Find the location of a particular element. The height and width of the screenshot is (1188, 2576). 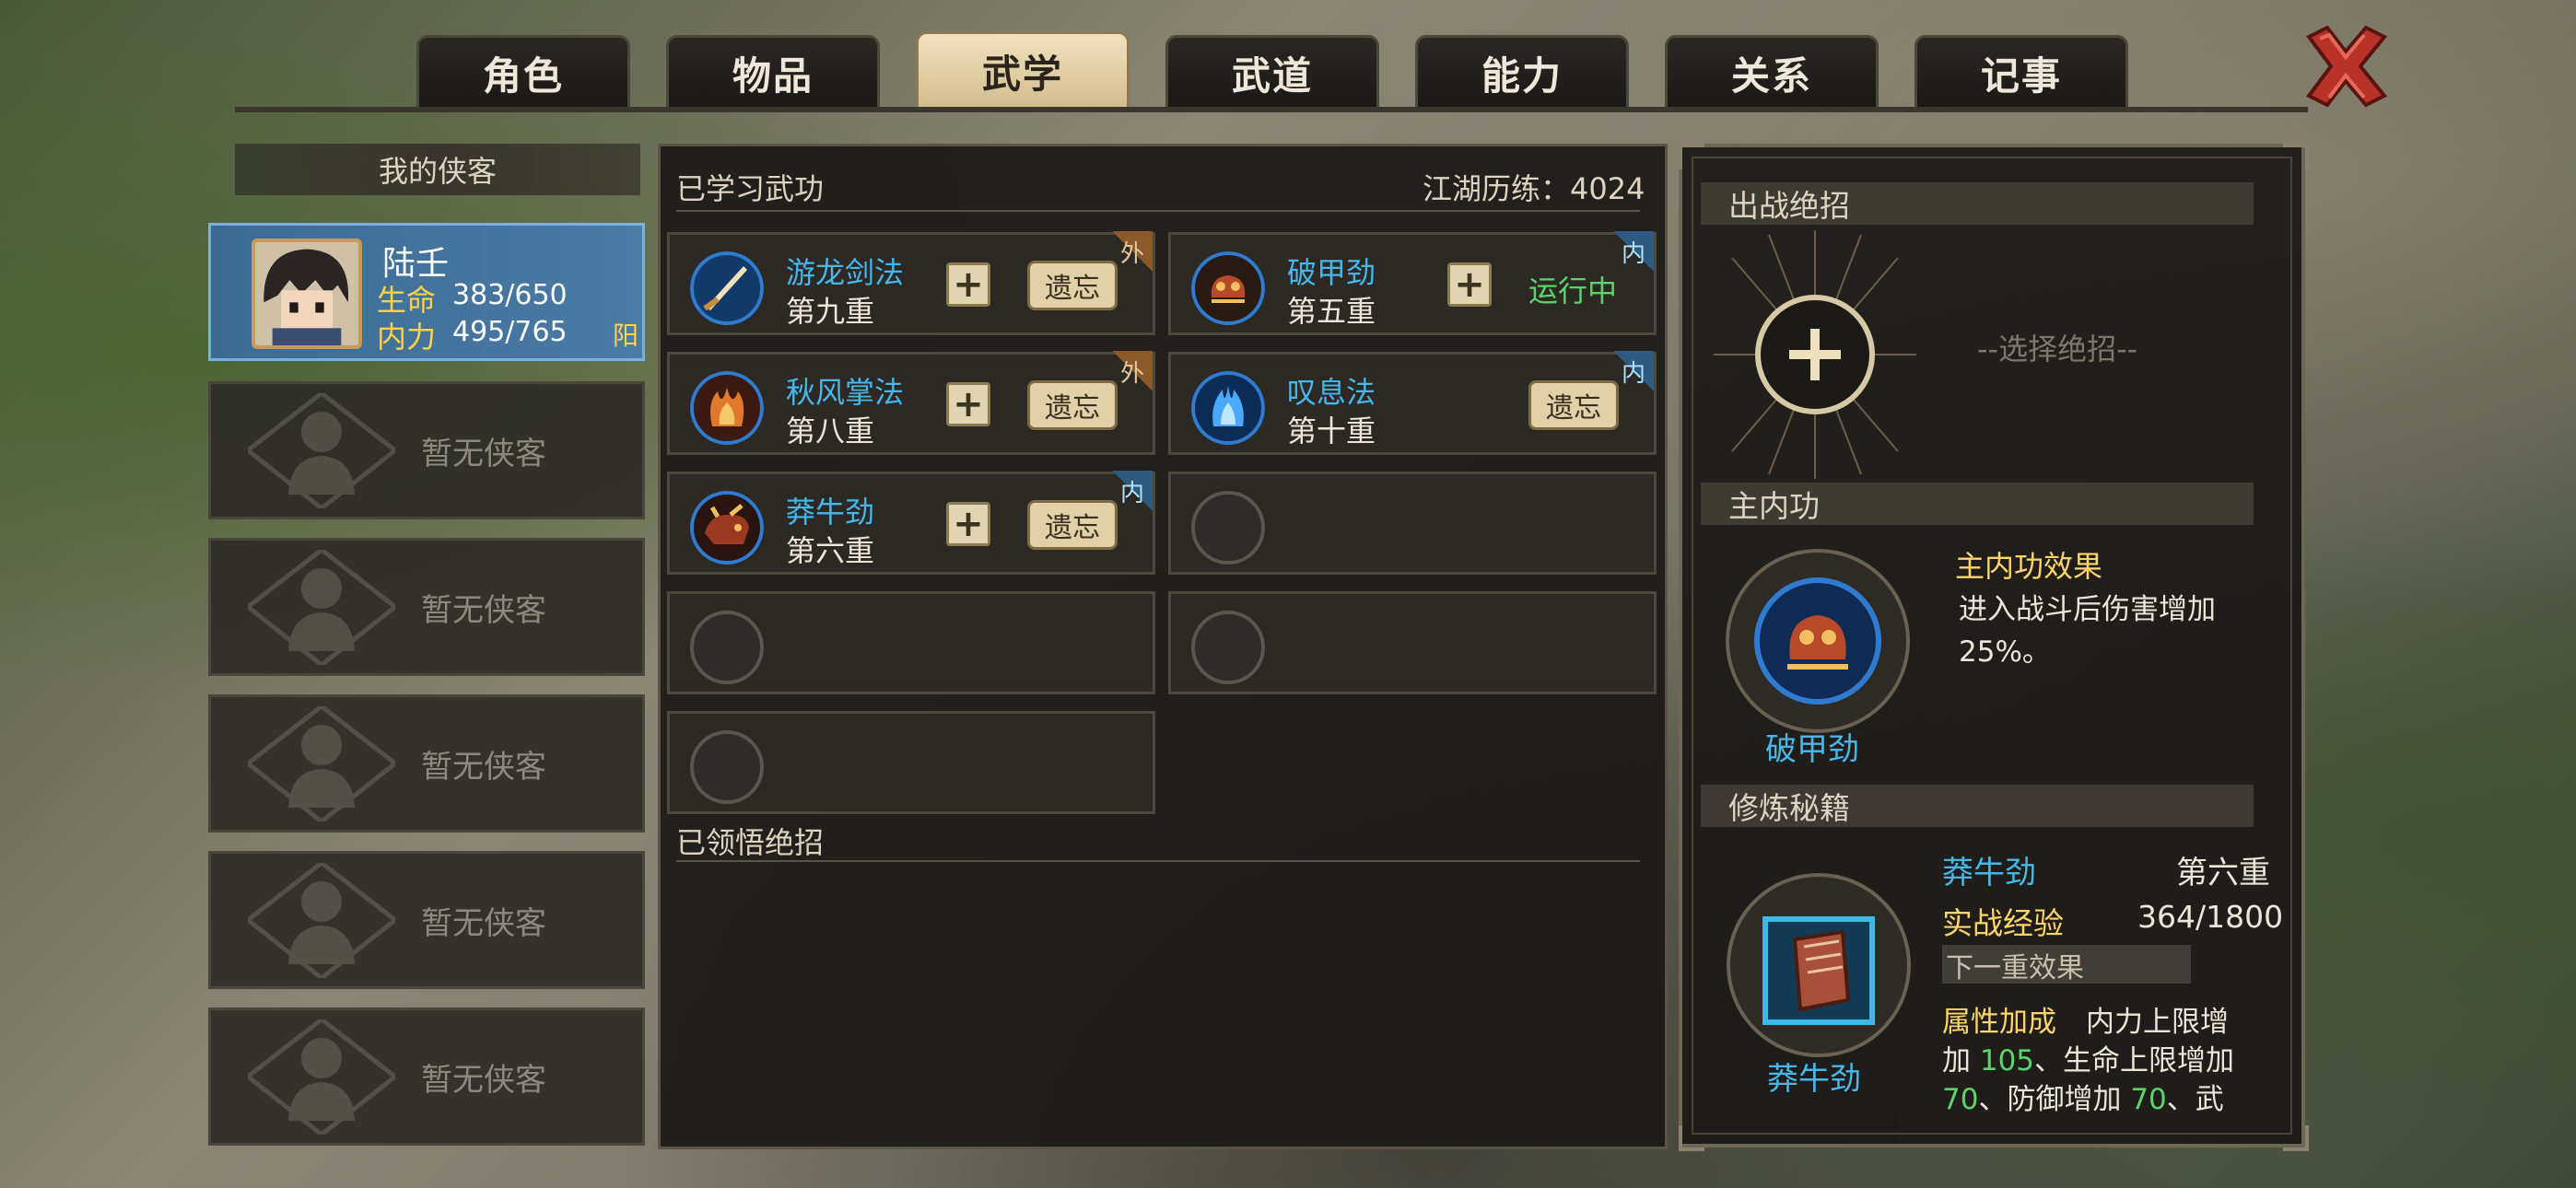

tab-2: 物品 is located at coordinates (773, 72).